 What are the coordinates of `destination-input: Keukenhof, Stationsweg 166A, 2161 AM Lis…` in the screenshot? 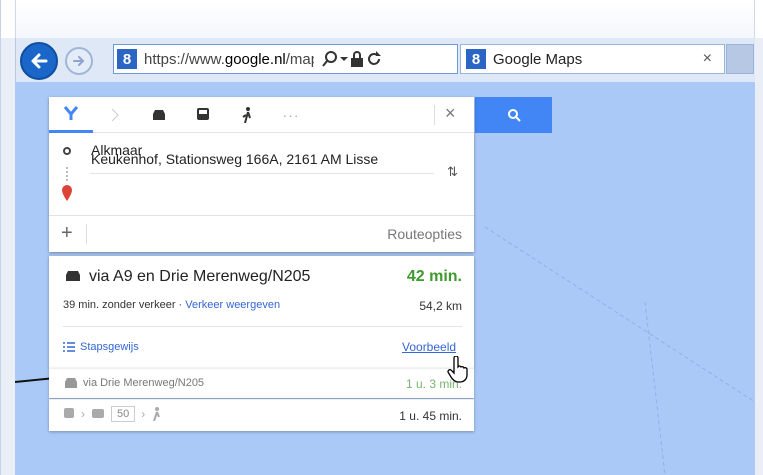 It's located at (234, 159).